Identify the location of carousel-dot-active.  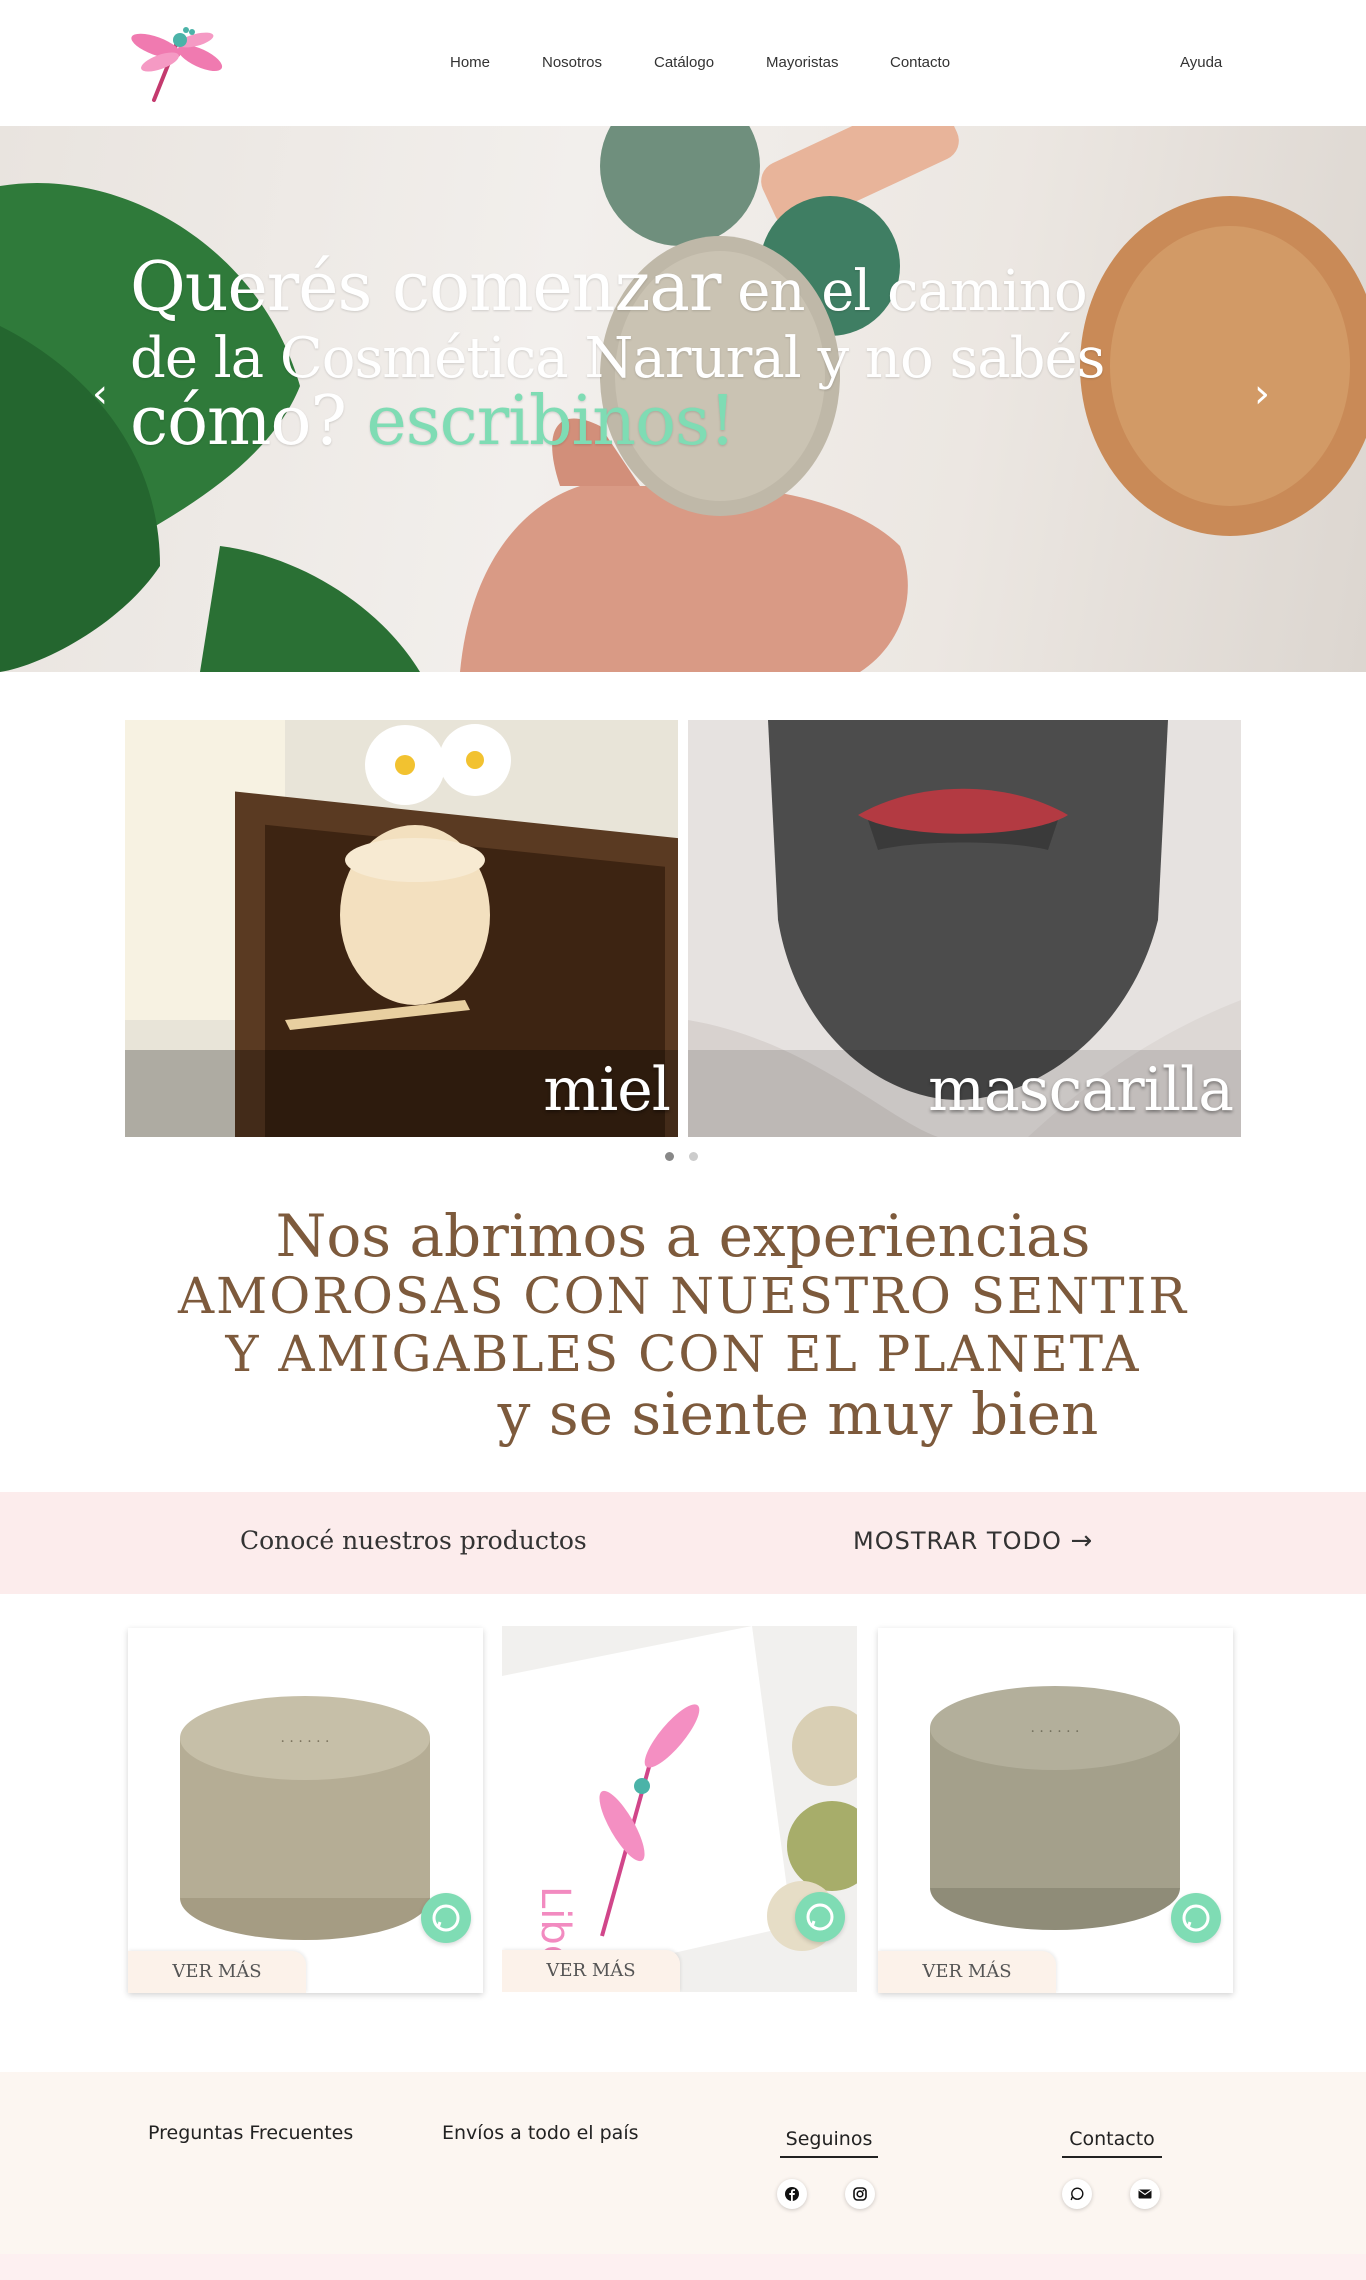
(669, 1156).